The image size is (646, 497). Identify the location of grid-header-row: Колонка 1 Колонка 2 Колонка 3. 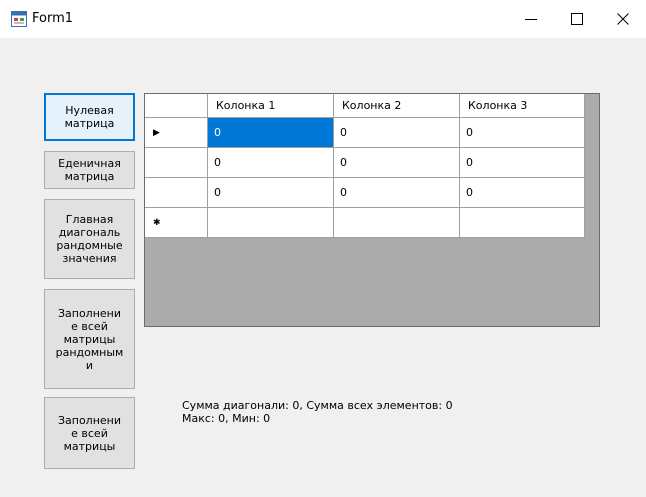
(365, 106).